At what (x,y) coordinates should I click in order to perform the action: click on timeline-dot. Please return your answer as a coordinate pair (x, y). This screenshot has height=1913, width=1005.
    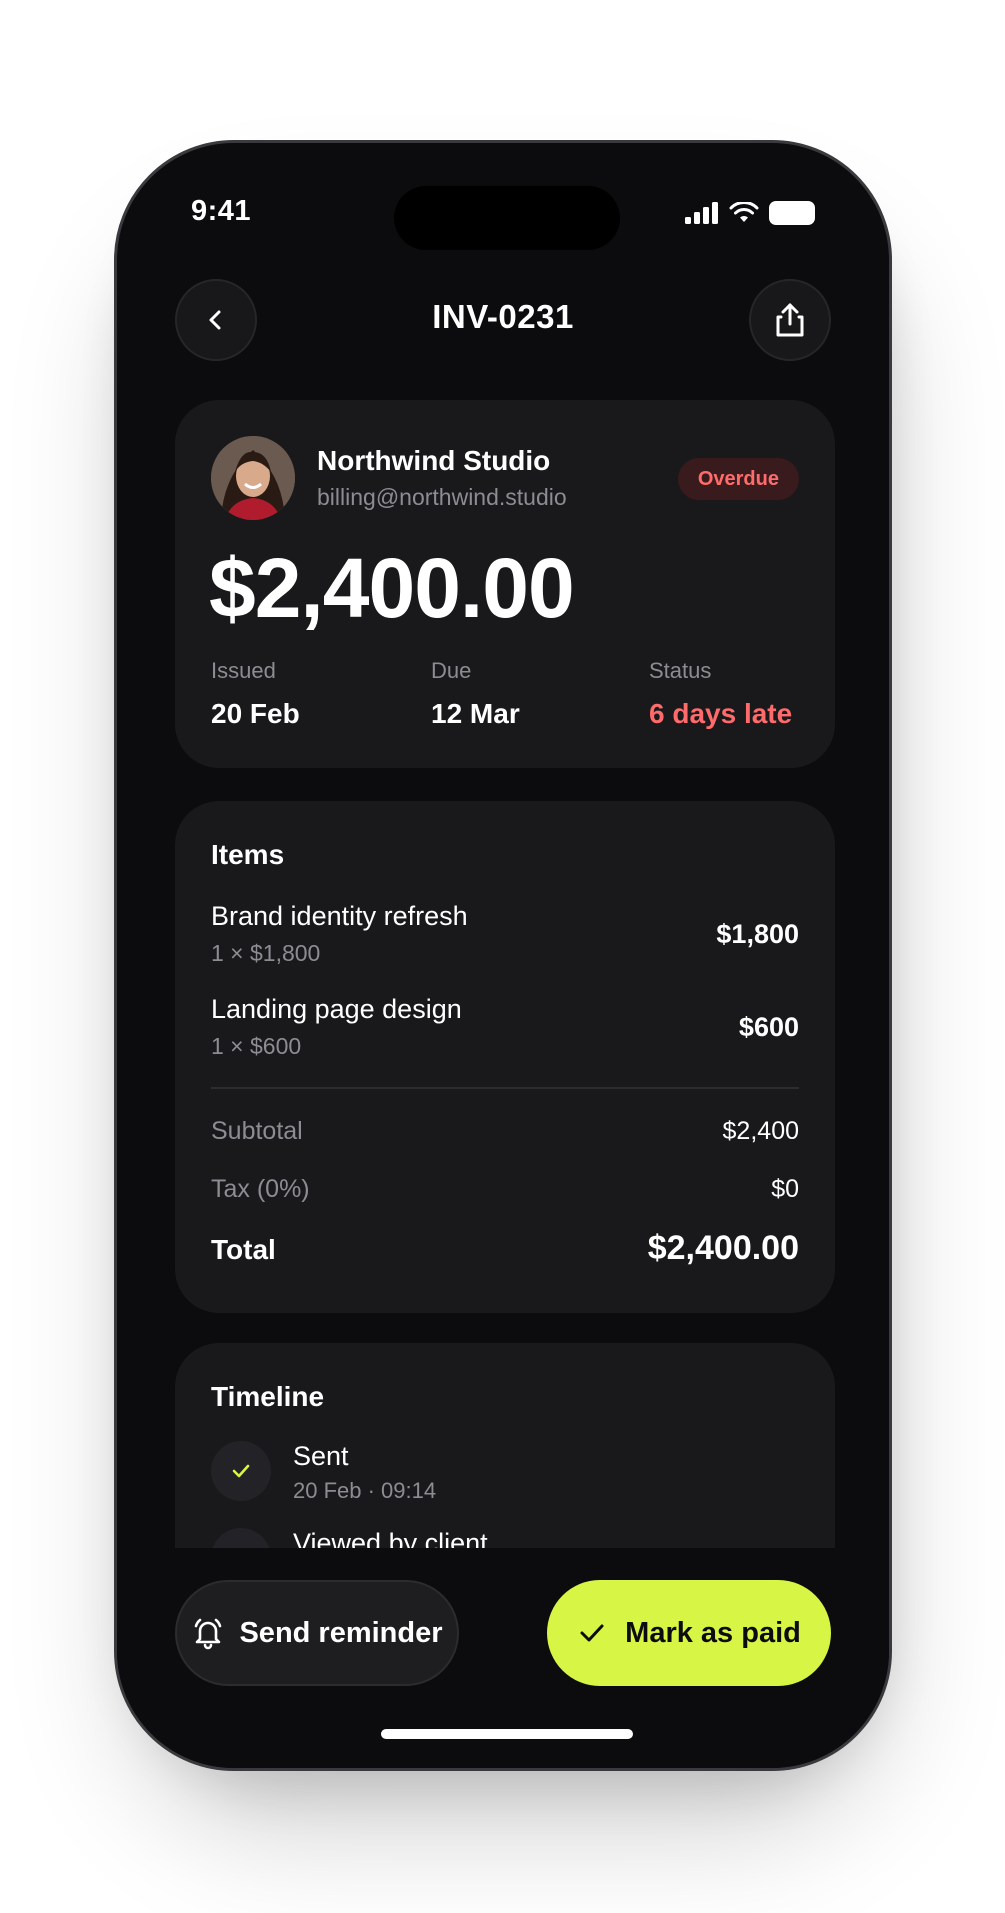
    Looking at the image, I should click on (241, 1471).